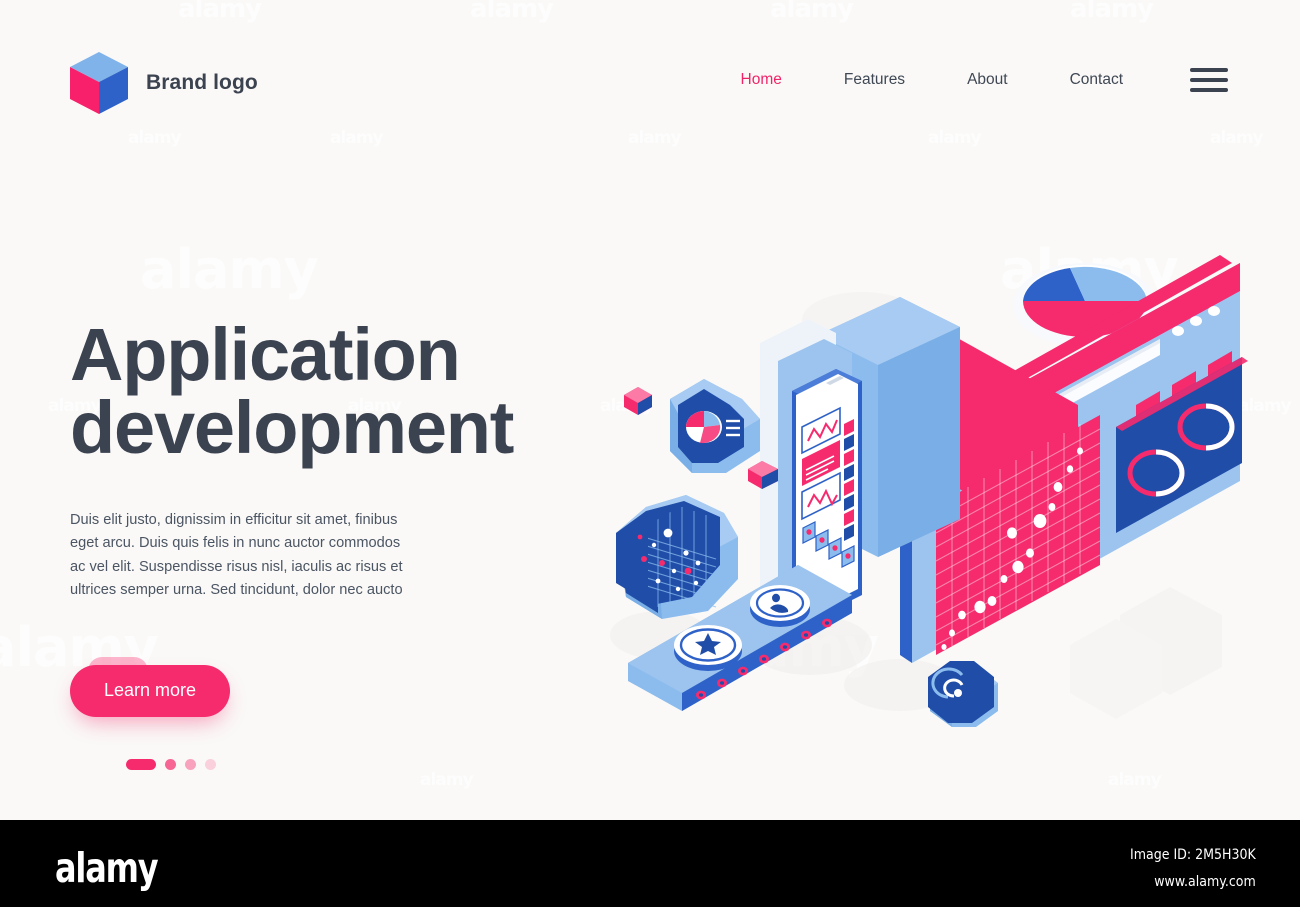  I want to click on page-title: Application development, so click(305, 391).